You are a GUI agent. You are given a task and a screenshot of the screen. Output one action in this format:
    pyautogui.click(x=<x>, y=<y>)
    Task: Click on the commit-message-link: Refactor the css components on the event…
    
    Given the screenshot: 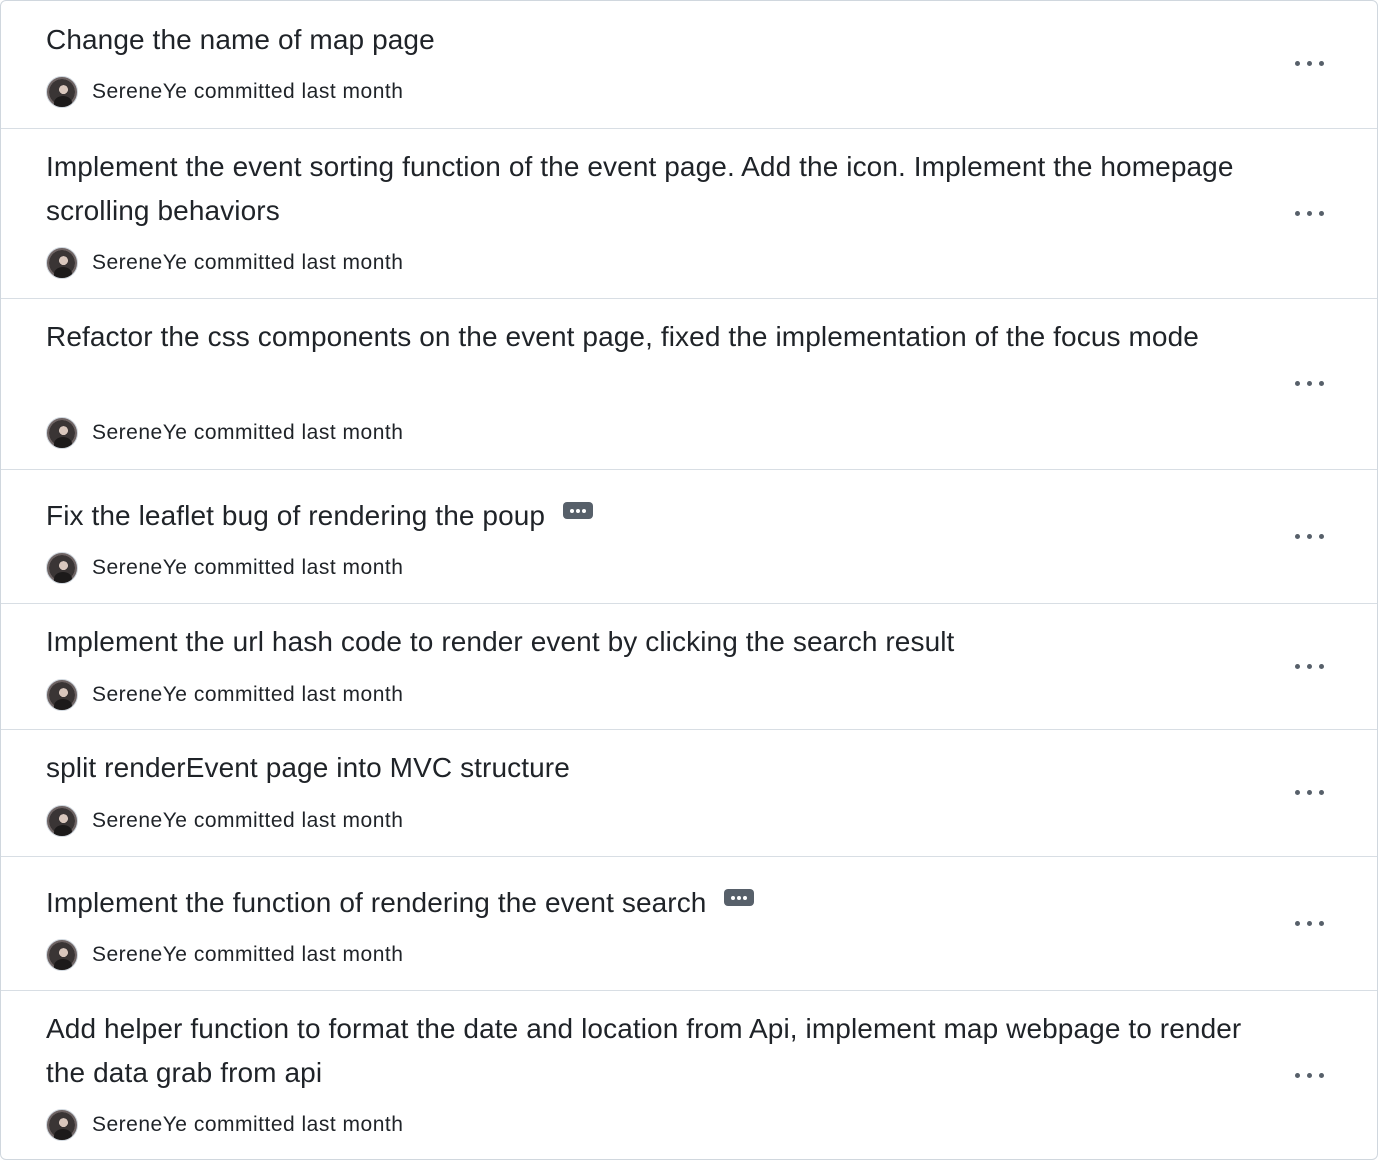 What is the action you would take?
    pyautogui.click(x=622, y=336)
    